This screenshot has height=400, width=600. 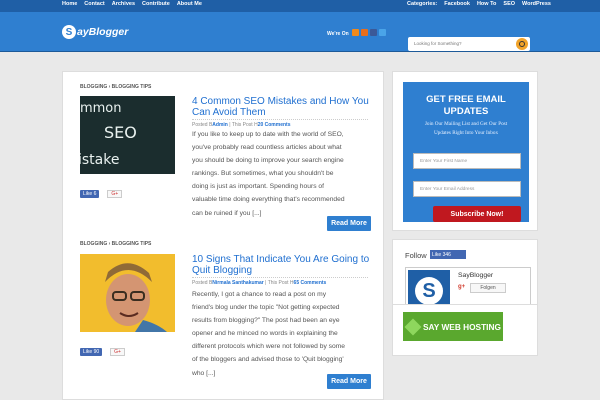 What do you see at coordinates (202, 283) in the screenshot?
I see `meta-posted-by: Posted B` at bounding box center [202, 283].